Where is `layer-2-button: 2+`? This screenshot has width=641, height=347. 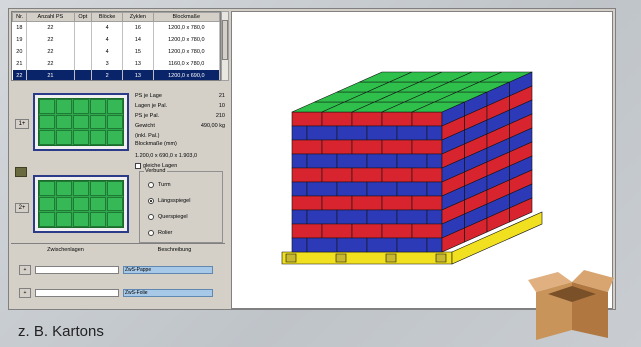
layer-2-button: 2+ is located at coordinates (22, 208).